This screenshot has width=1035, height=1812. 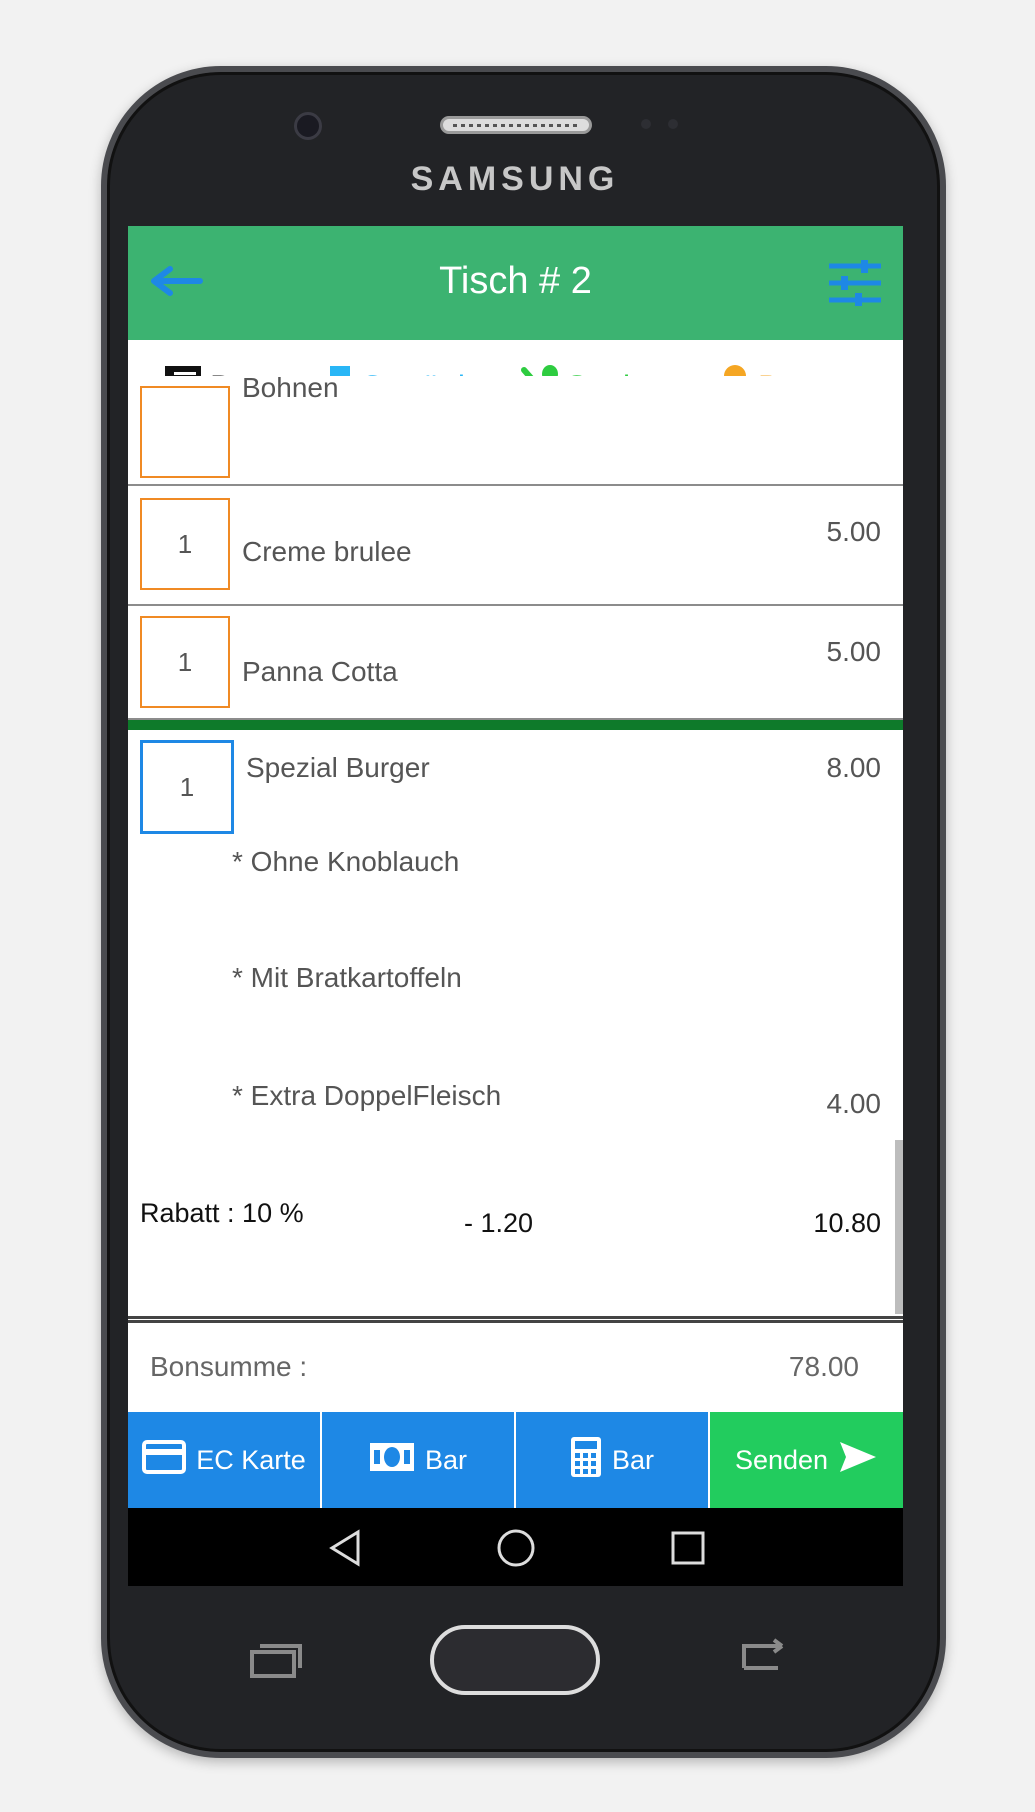 What do you see at coordinates (762, 1660) in the screenshot?
I see `back-key-icon` at bounding box center [762, 1660].